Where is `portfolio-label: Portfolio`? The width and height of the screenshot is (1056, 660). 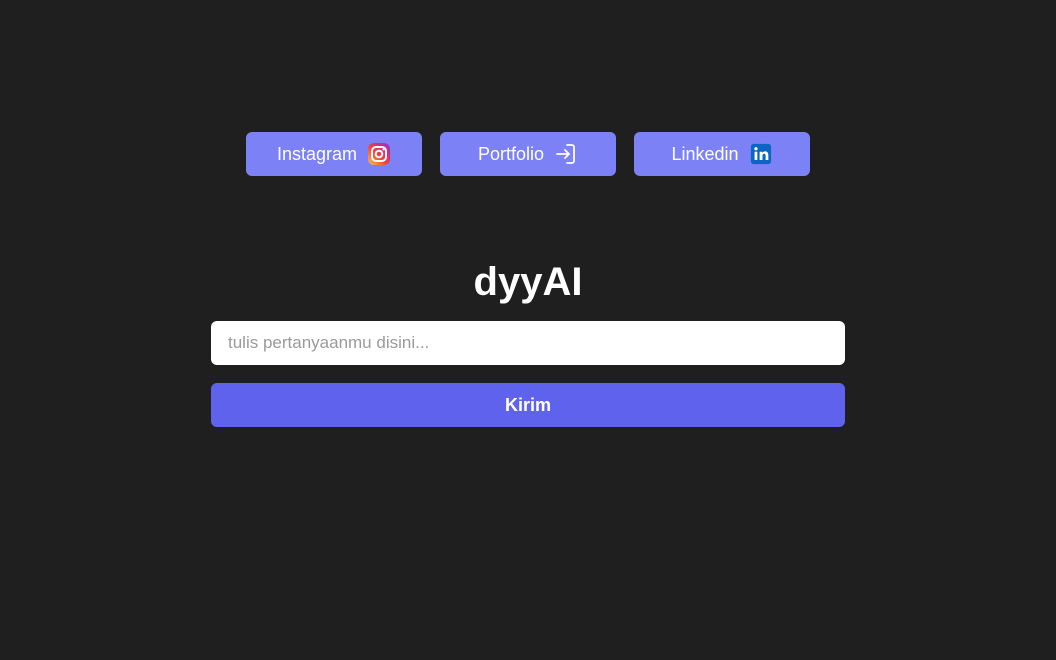
portfolio-label: Portfolio is located at coordinates (511, 153).